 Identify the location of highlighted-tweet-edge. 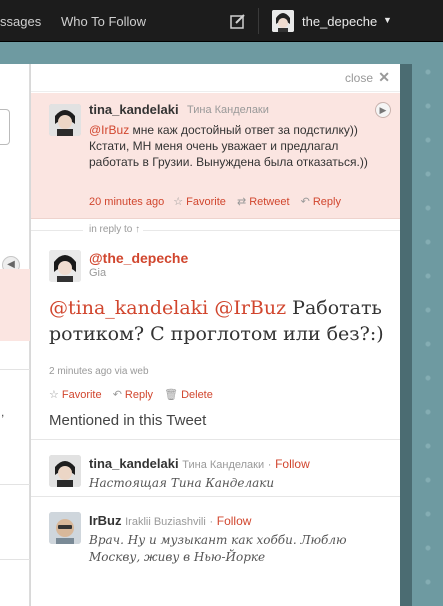
(15, 305).